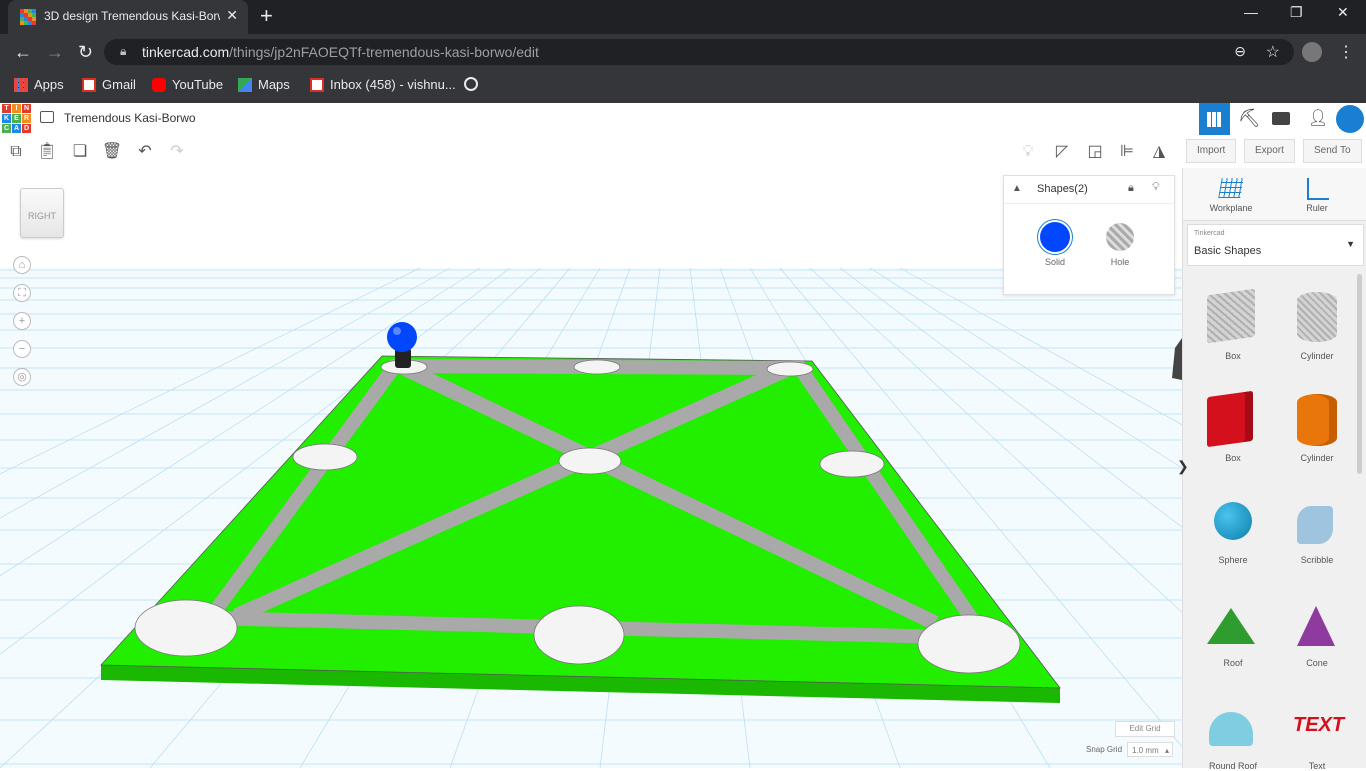  What do you see at coordinates (1317, 208) in the screenshot?
I see `ruler-label: Ruler` at bounding box center [1317, 208].